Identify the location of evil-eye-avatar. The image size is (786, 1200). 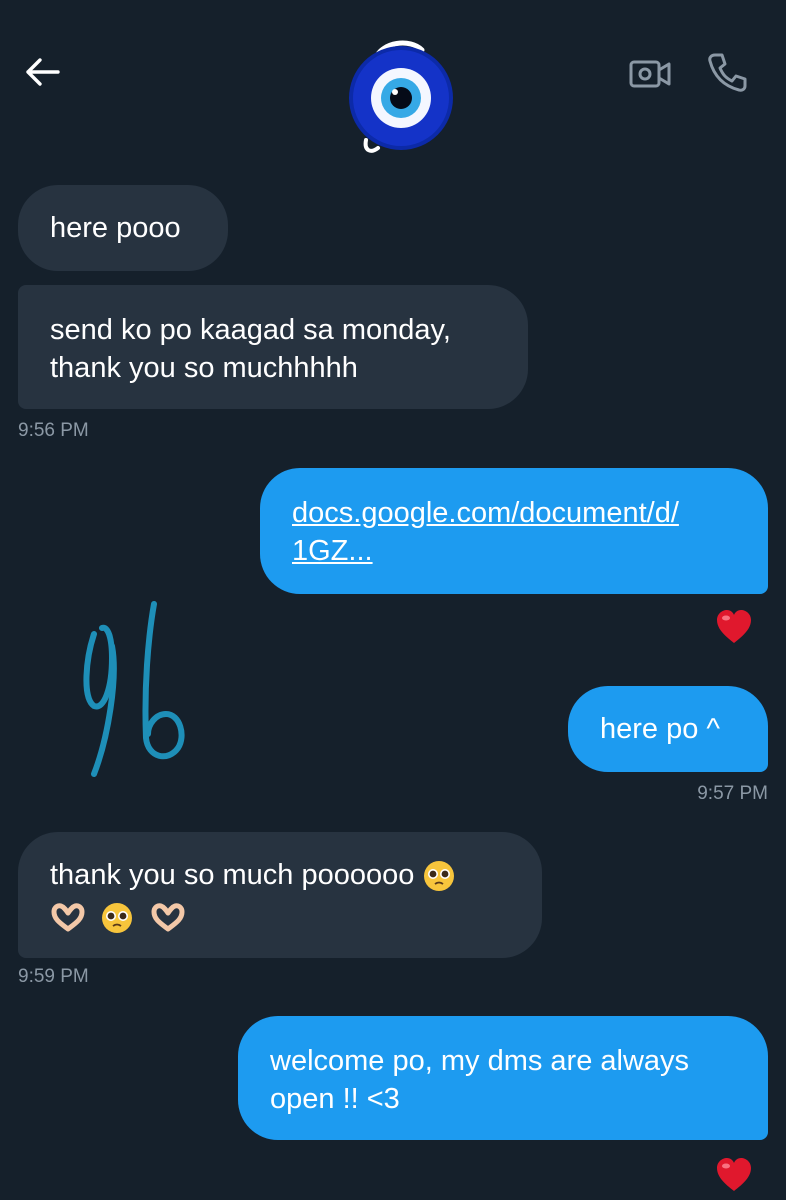
(403, 99).